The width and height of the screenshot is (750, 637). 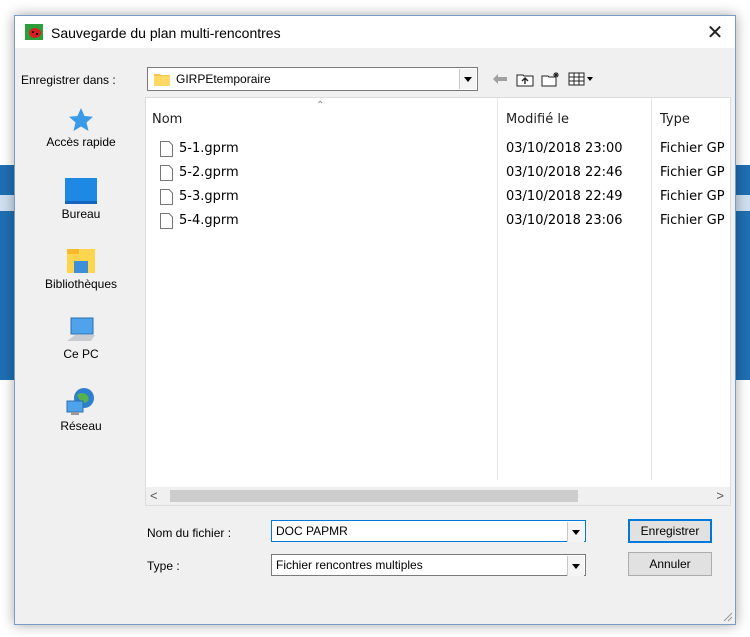 What do you see at coordinates (81, 354) in the screenshot?
I see `place-label: Ce PC` at bounding box center [81, 354].